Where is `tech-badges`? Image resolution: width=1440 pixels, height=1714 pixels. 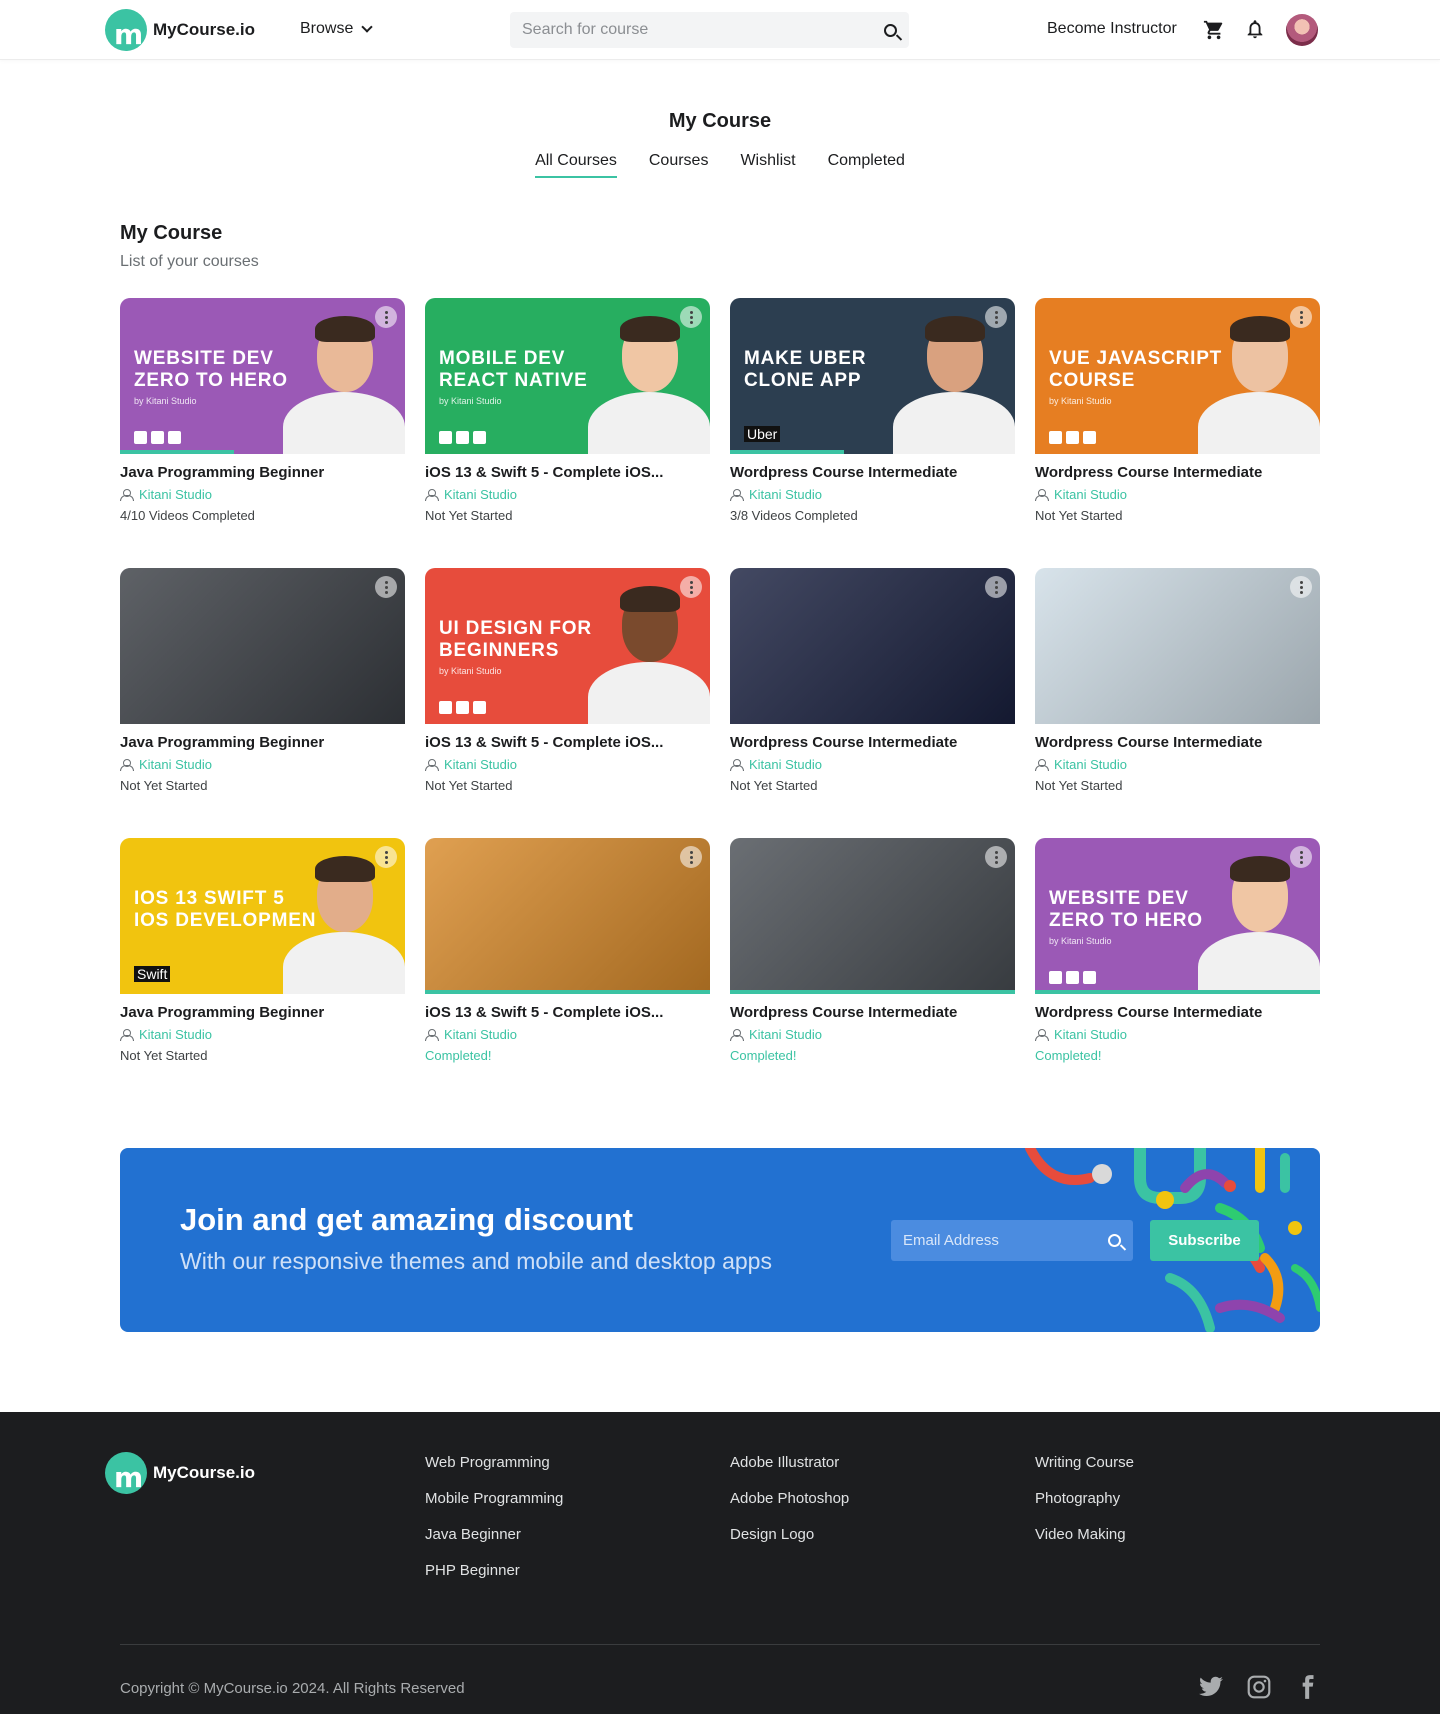
tech-badges is located at coordinates (462, 437).